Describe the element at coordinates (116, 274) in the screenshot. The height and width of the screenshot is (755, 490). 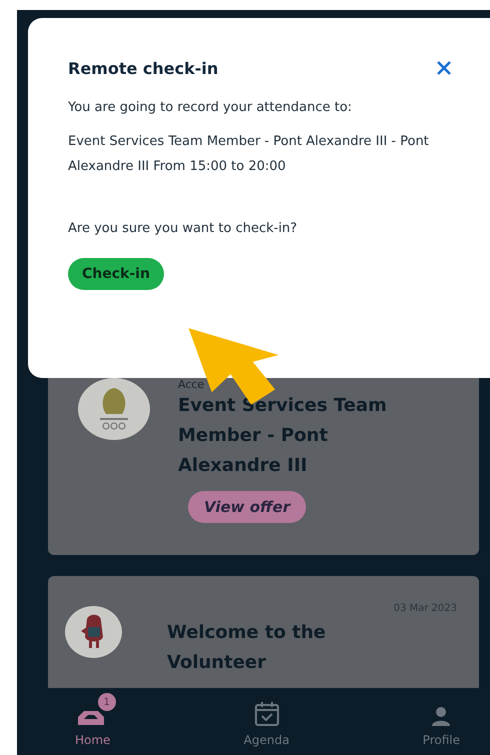
I see `check-in-button: Check-in` at that location.